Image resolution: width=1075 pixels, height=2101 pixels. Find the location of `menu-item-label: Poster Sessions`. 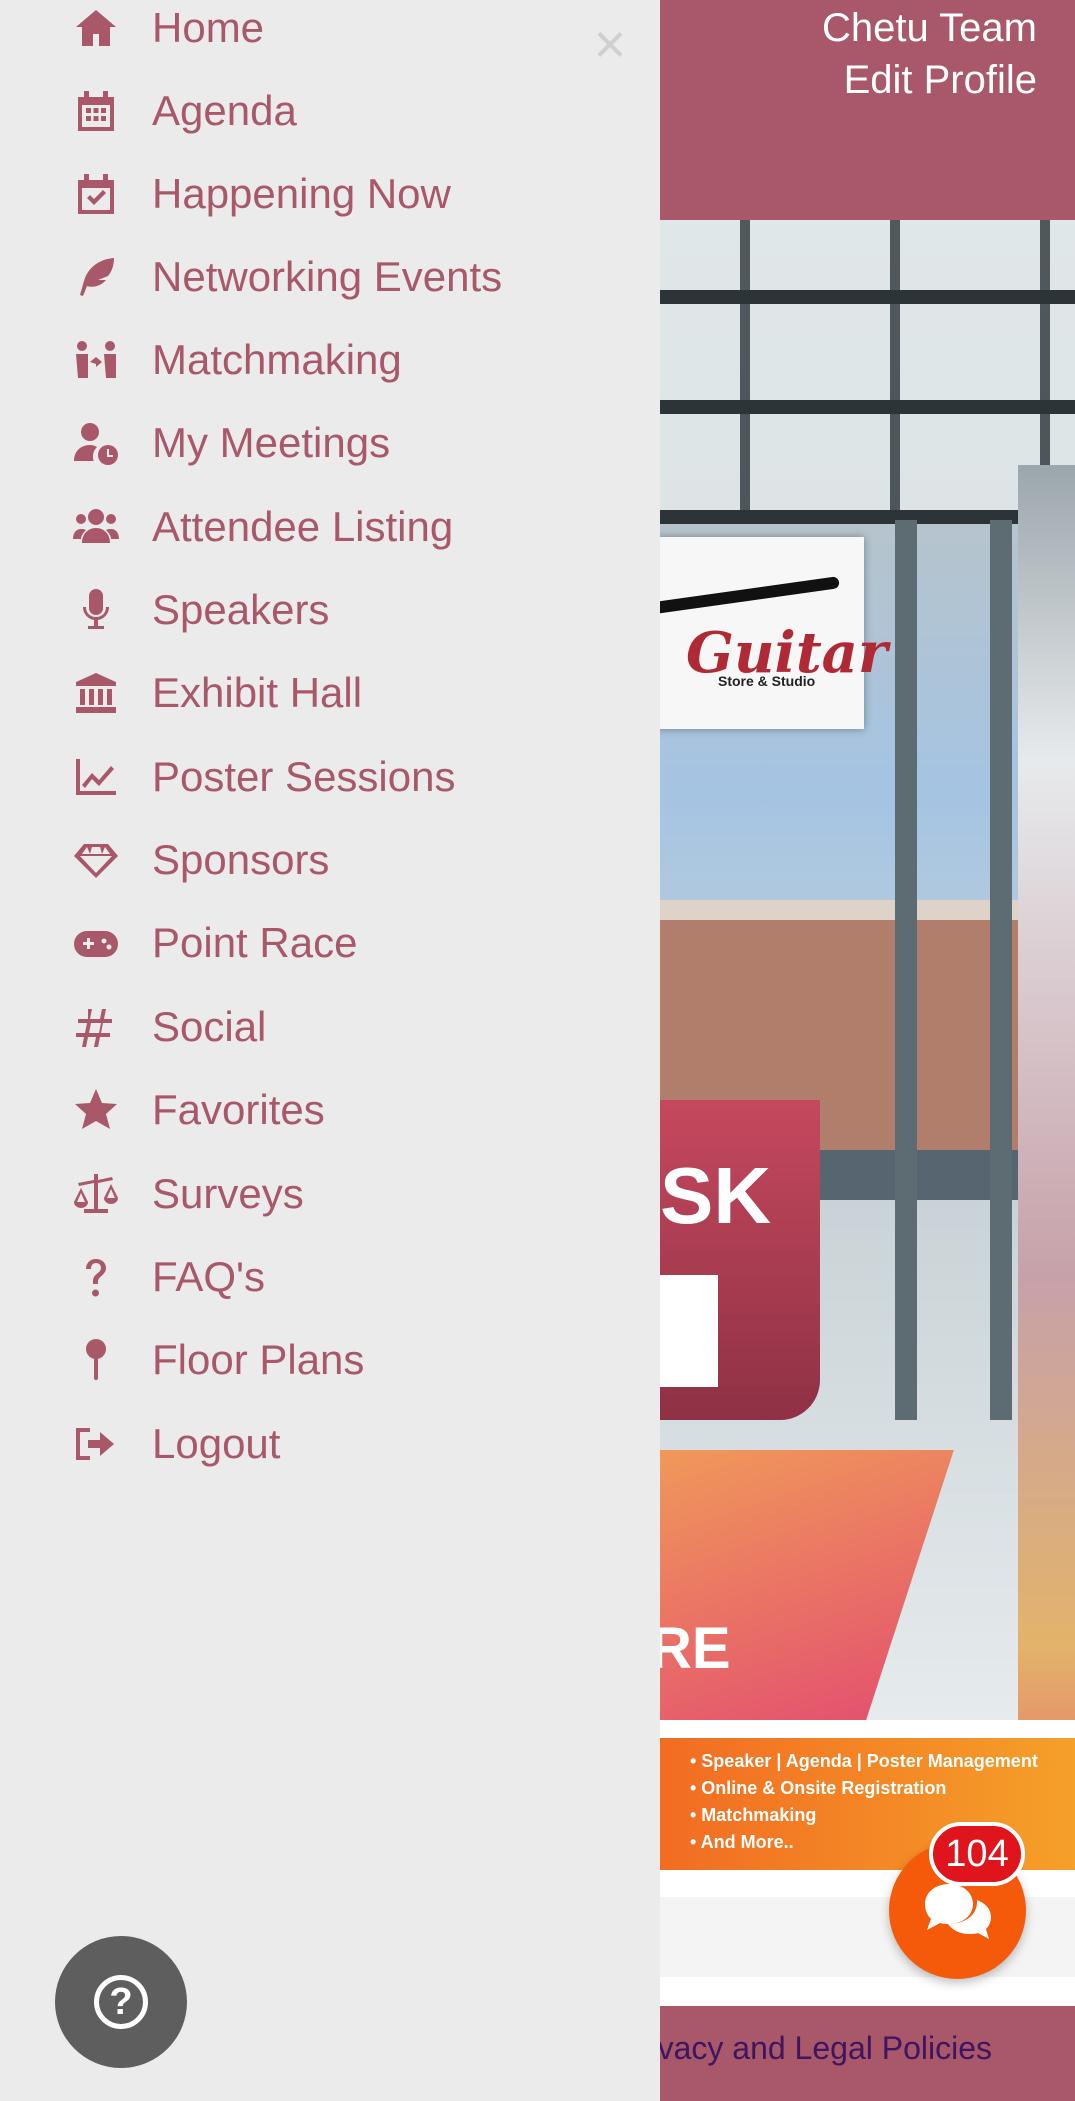

menu-item-label: Poster Sessions is located at coordinates (304, 776).